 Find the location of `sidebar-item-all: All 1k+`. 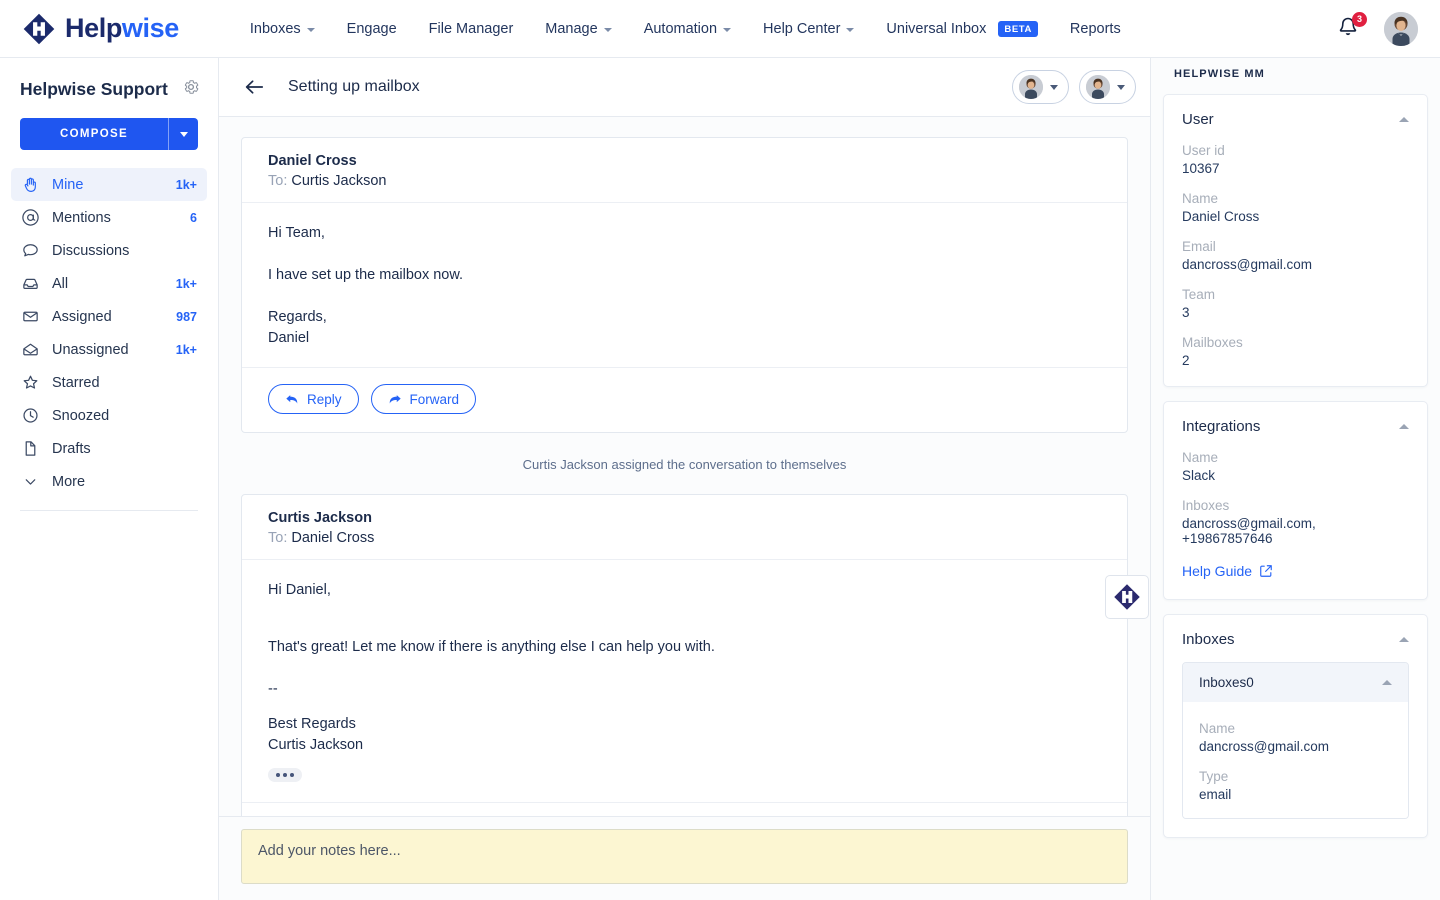

sidebar-item-all: All 1k+ is located at coordinates (109, 283).